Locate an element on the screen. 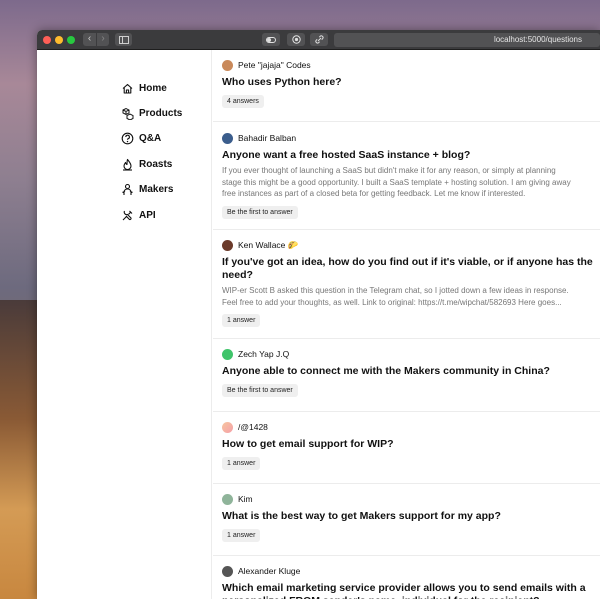  history-nav: ‹ › is located at coordinates (96, 39).